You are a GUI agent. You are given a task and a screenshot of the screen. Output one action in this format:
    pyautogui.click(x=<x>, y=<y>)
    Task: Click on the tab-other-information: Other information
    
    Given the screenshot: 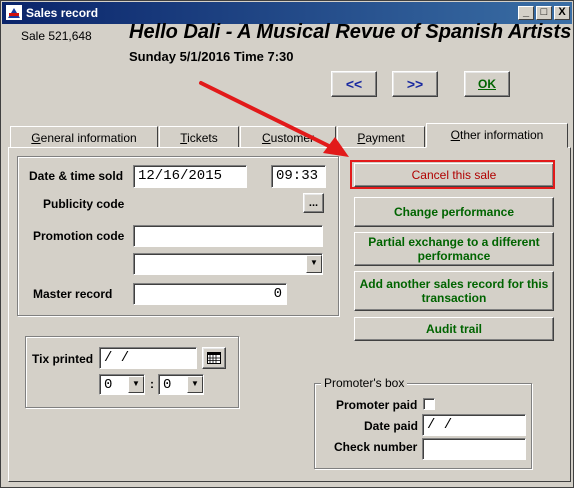 What is the action you would take?
    pyautogui.click(x=497, y=135)
    